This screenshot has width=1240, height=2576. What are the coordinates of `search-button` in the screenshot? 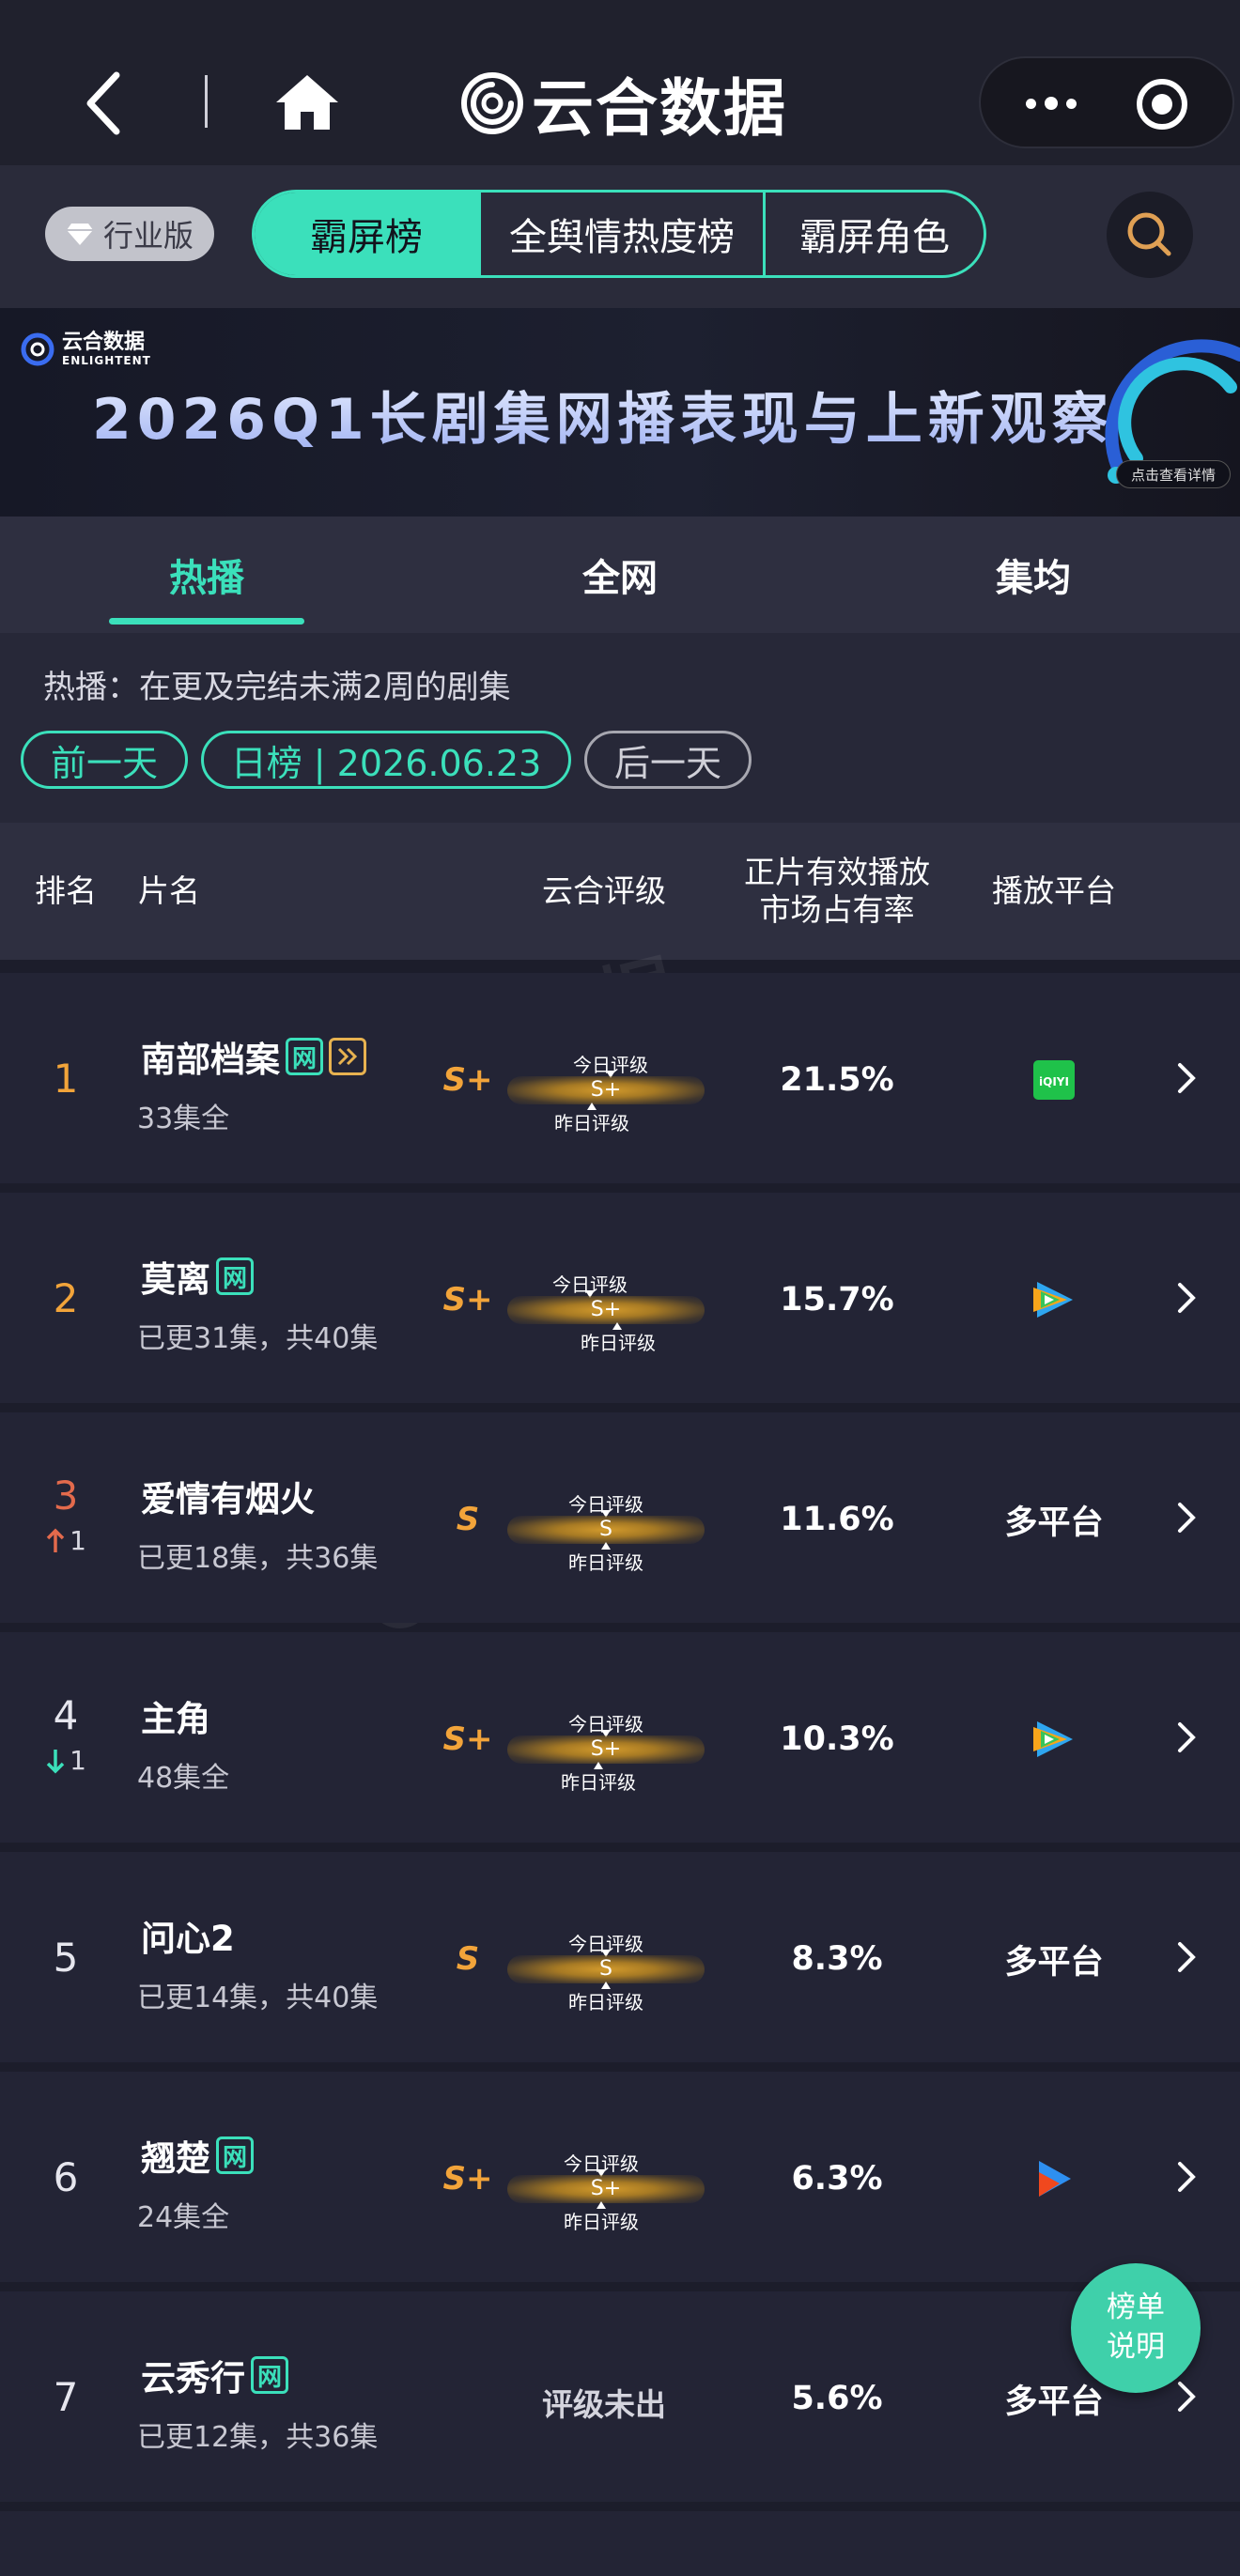 It's located at (1150, 235).